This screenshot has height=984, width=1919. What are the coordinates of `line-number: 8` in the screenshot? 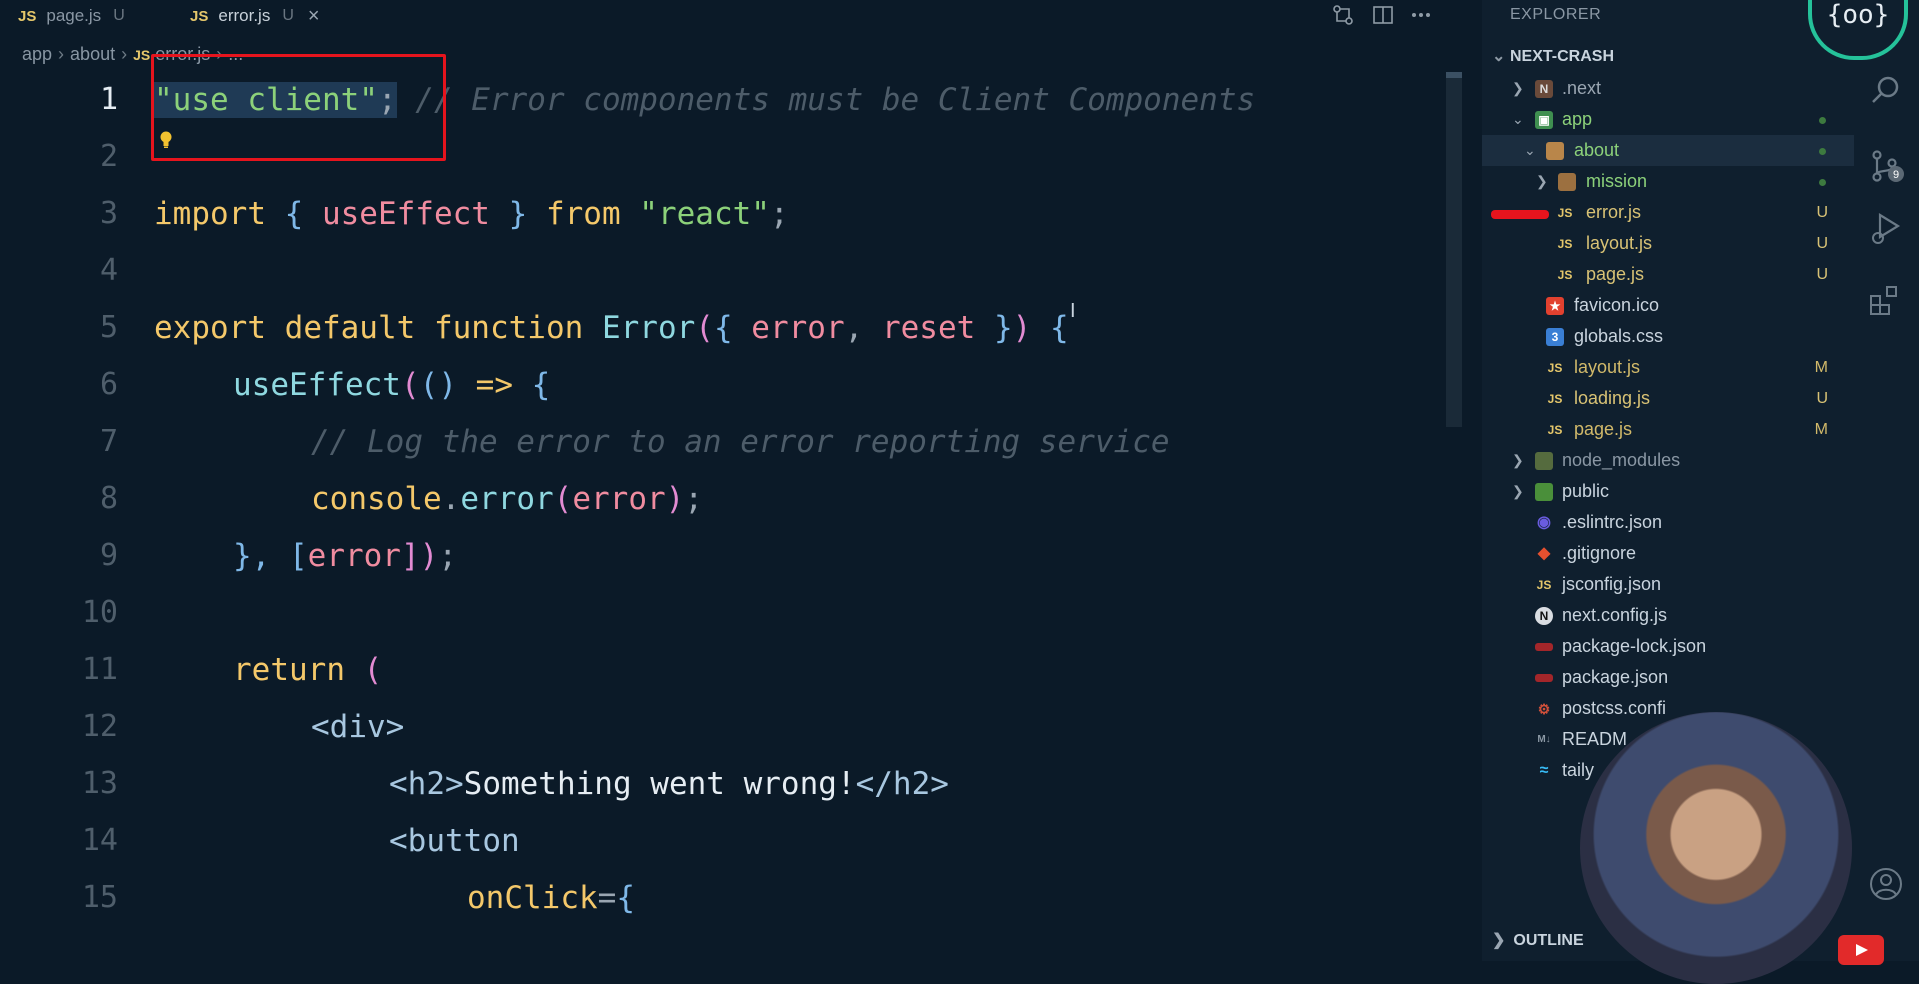 It's located at (108, 498).